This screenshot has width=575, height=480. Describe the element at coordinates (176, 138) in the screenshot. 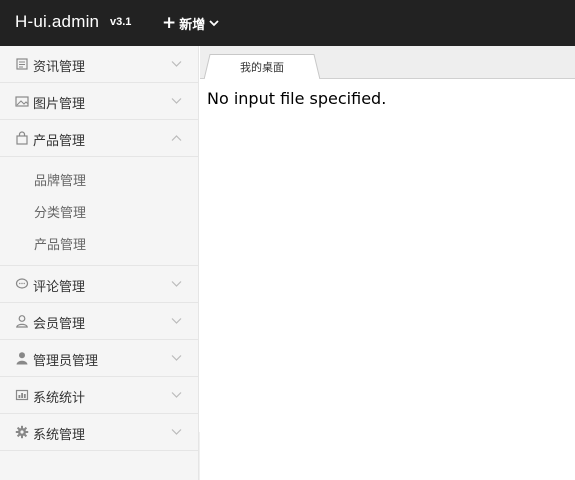

I see `chevron-up-icon` at that location.